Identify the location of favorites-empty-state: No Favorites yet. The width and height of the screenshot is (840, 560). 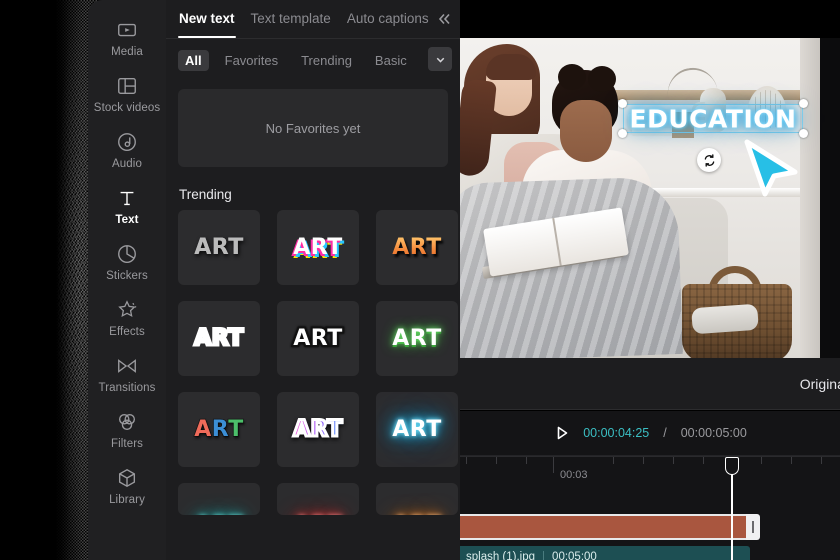
(313, 128).